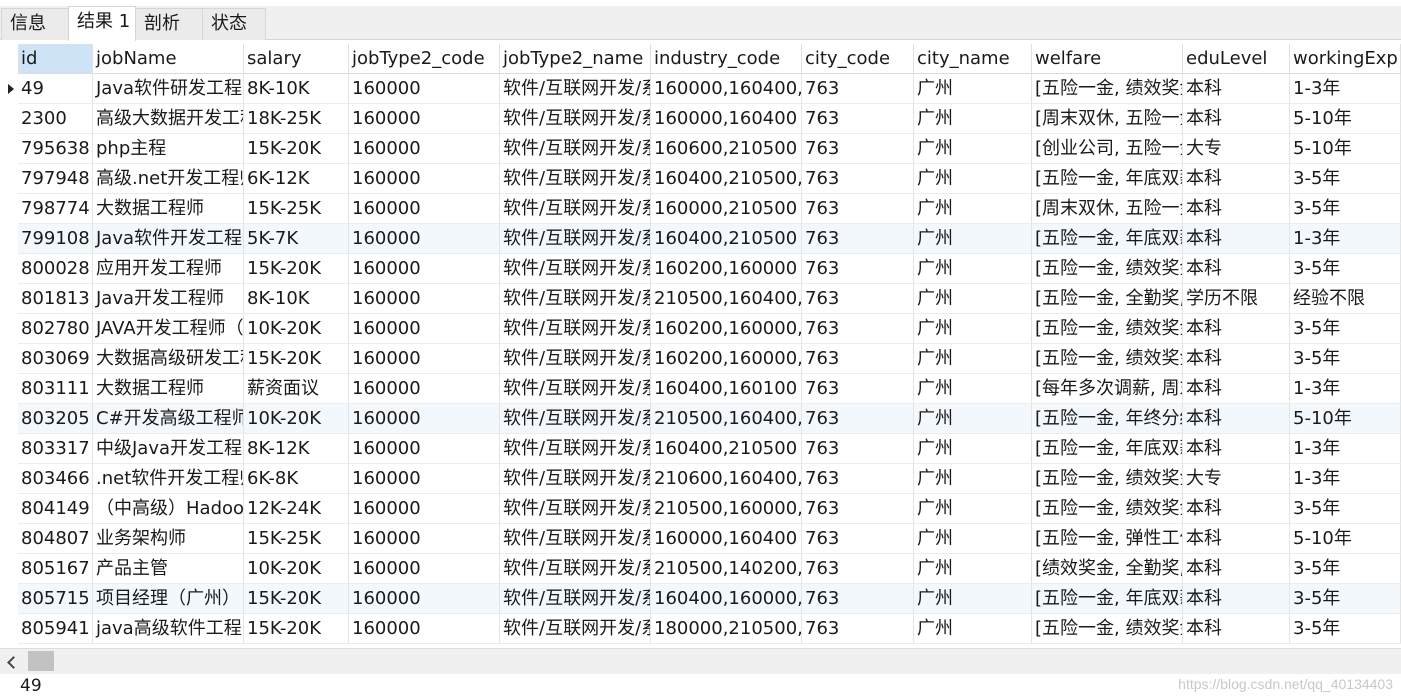  I want to click on tab-status: 状态, so click(234, 24).